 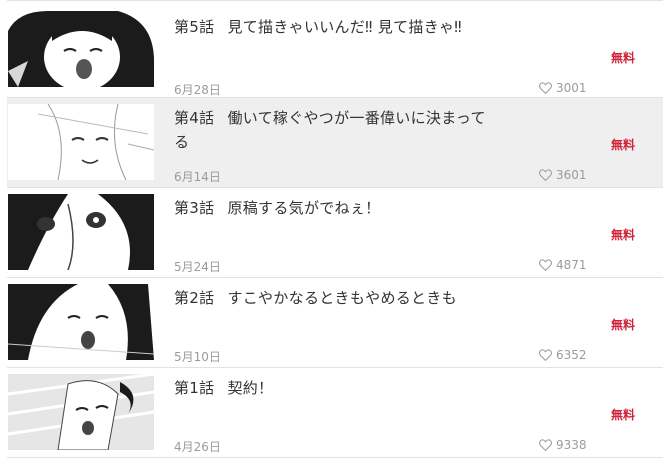 I want to click on likes-count: 4871, so click(x=563, y=265).